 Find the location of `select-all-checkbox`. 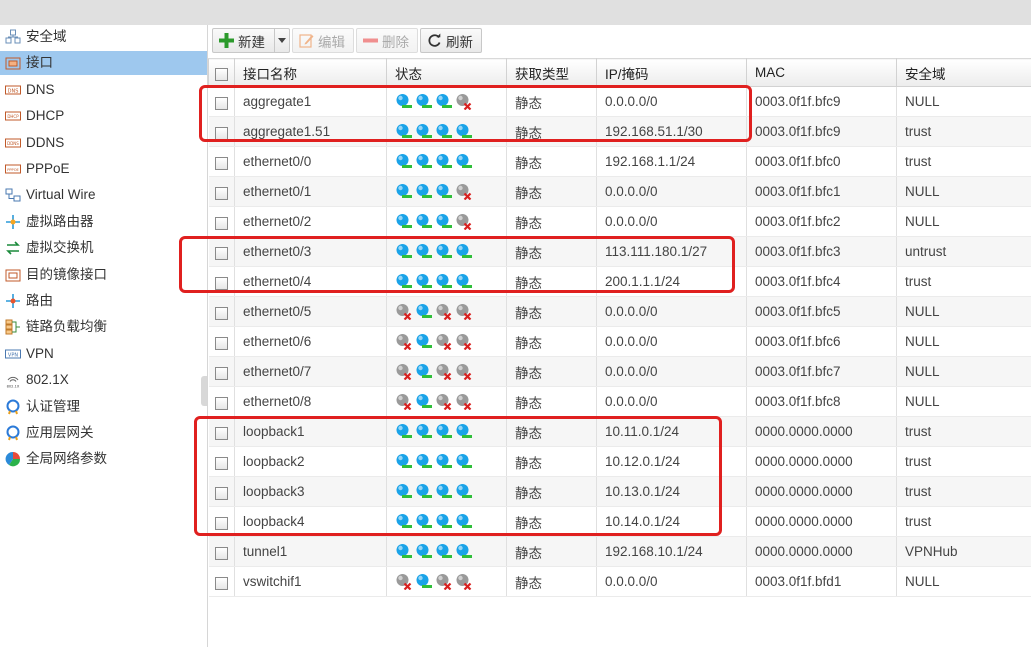

select-all-checkbox is located at coordinates (221, 72).